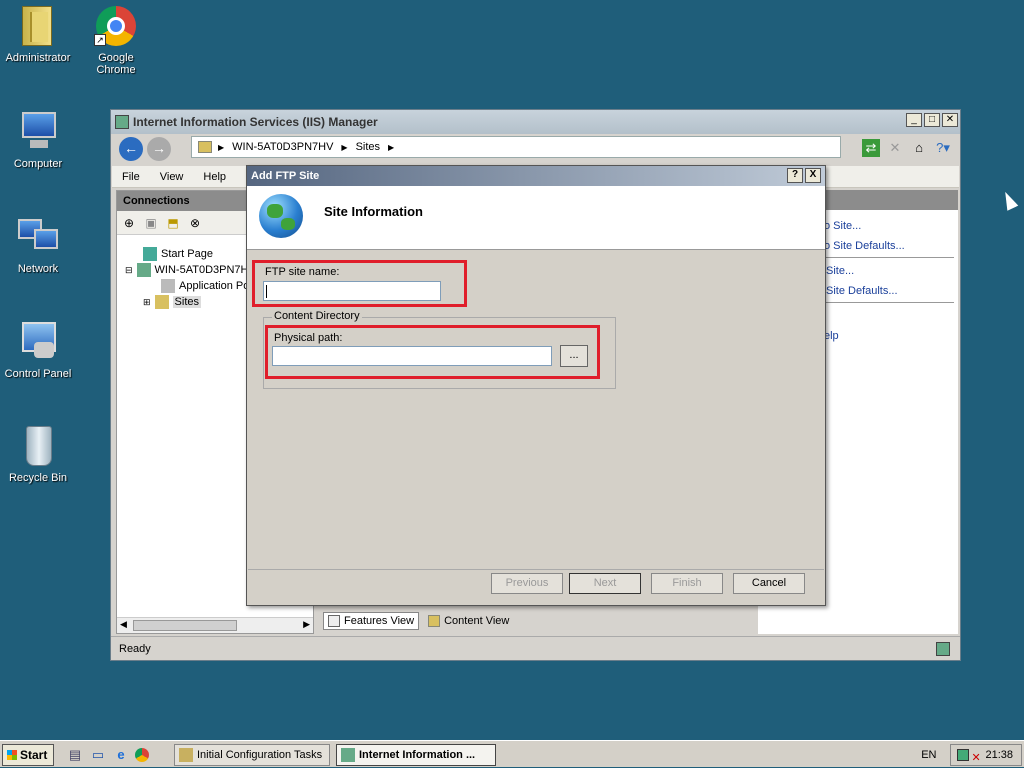  I want to click on forward-button: →, so click(159, 149).